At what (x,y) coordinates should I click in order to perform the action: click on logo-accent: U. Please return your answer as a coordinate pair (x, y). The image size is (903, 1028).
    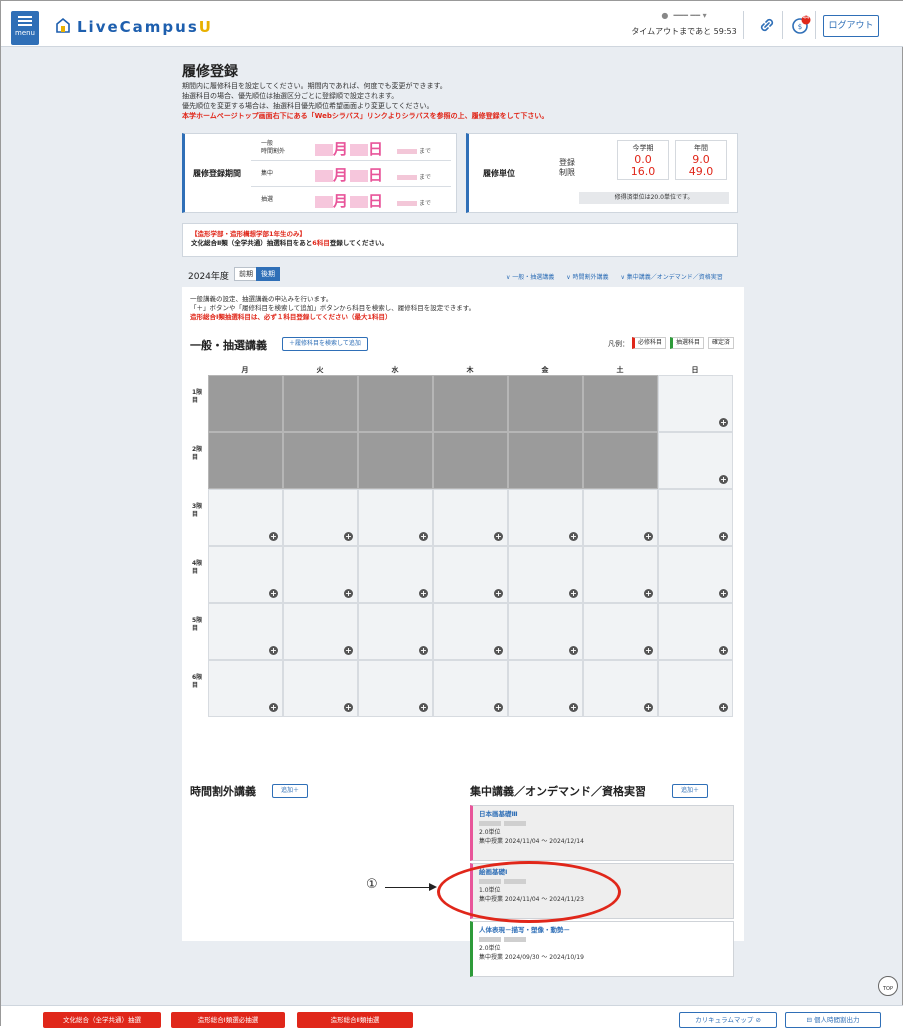
    Looking at the image, I should click on (205, 27).